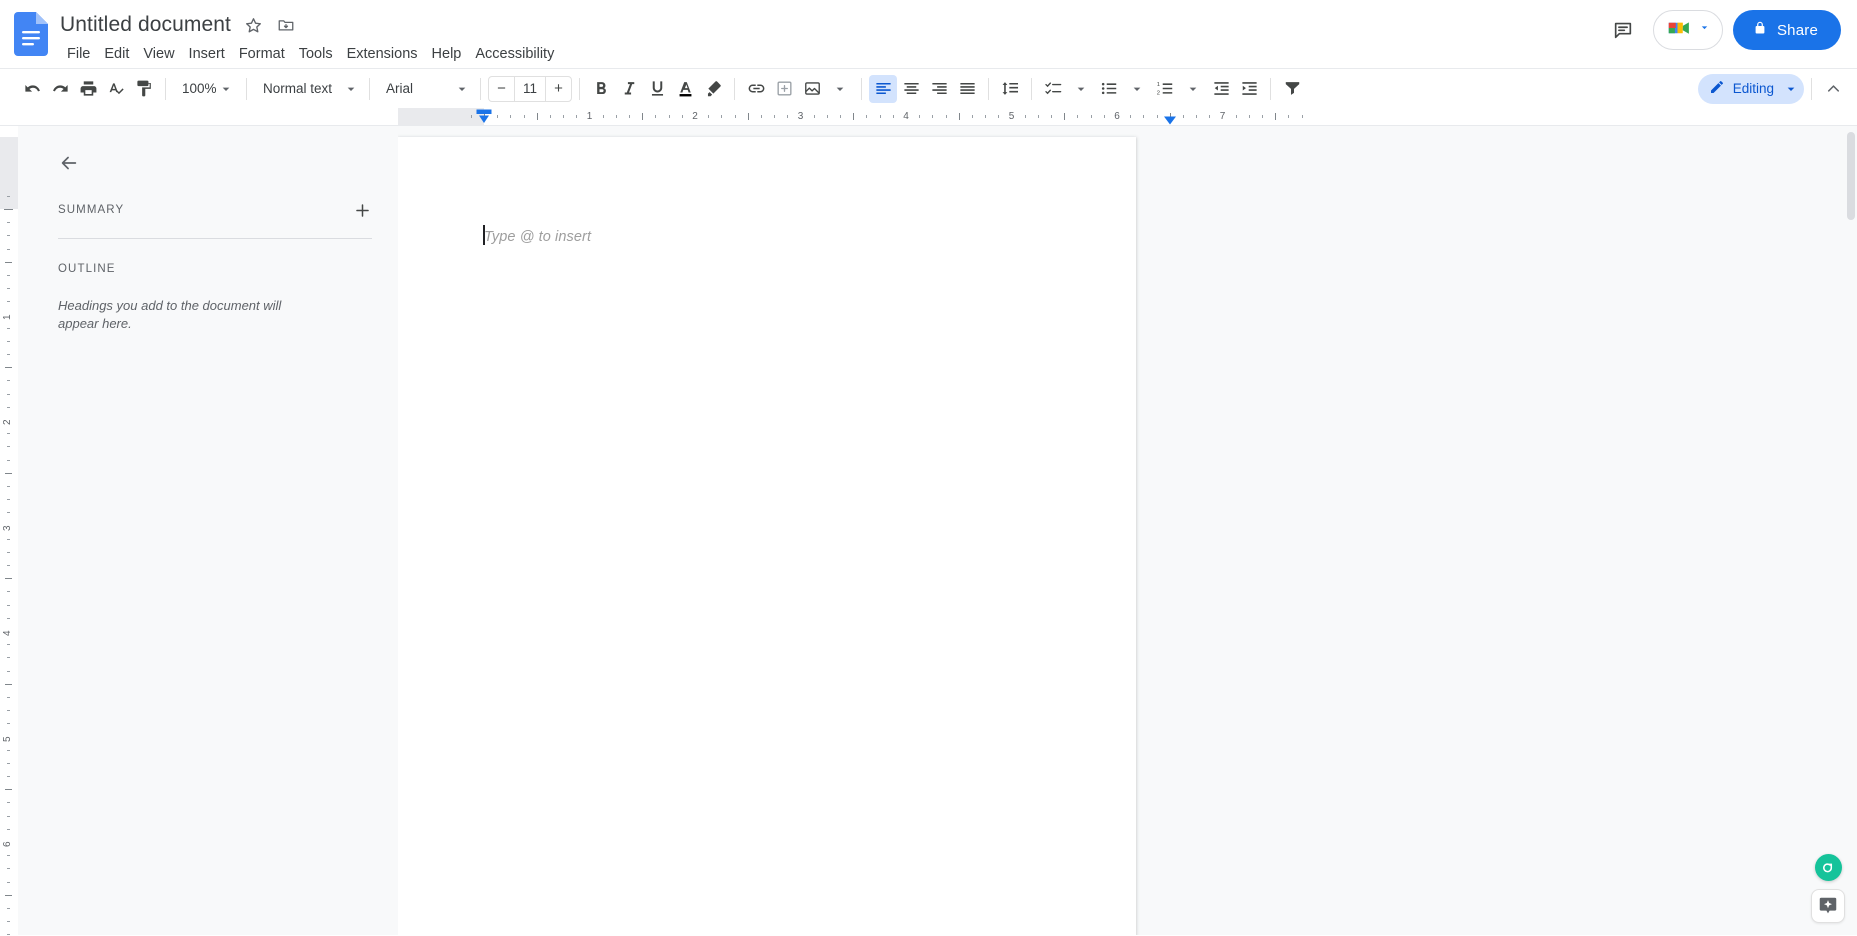 The image size is (1857, 936). What do you see at coordinates (31, 34) in the screenshot?
I see `google-docs-logo` at bounding box center [31, 34].